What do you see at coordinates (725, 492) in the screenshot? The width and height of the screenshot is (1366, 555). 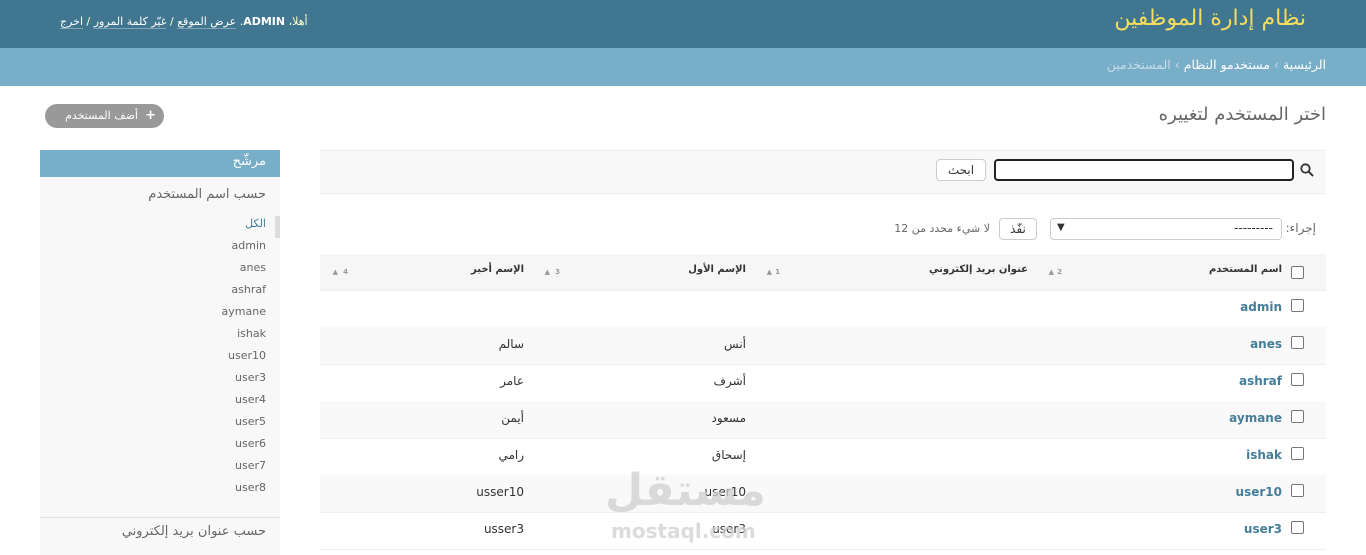 I see `first-name-cell: user10` at bounding box center [725, 492].